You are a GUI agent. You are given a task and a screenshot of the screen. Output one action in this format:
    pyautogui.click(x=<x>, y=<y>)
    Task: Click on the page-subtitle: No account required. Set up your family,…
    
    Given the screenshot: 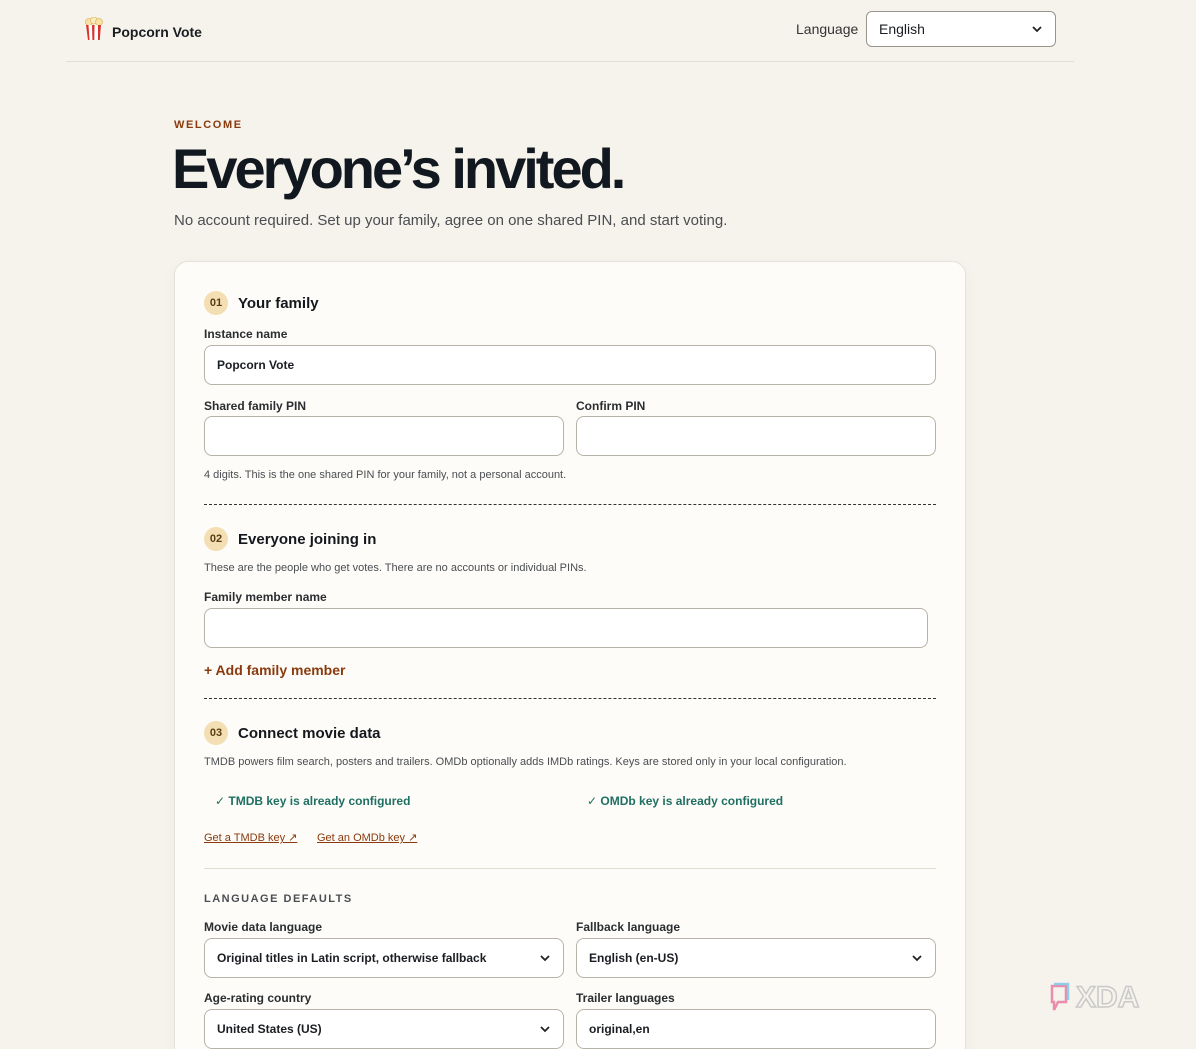 What is the action you would take?
    pyautogui.click(x=451, y=220)
    